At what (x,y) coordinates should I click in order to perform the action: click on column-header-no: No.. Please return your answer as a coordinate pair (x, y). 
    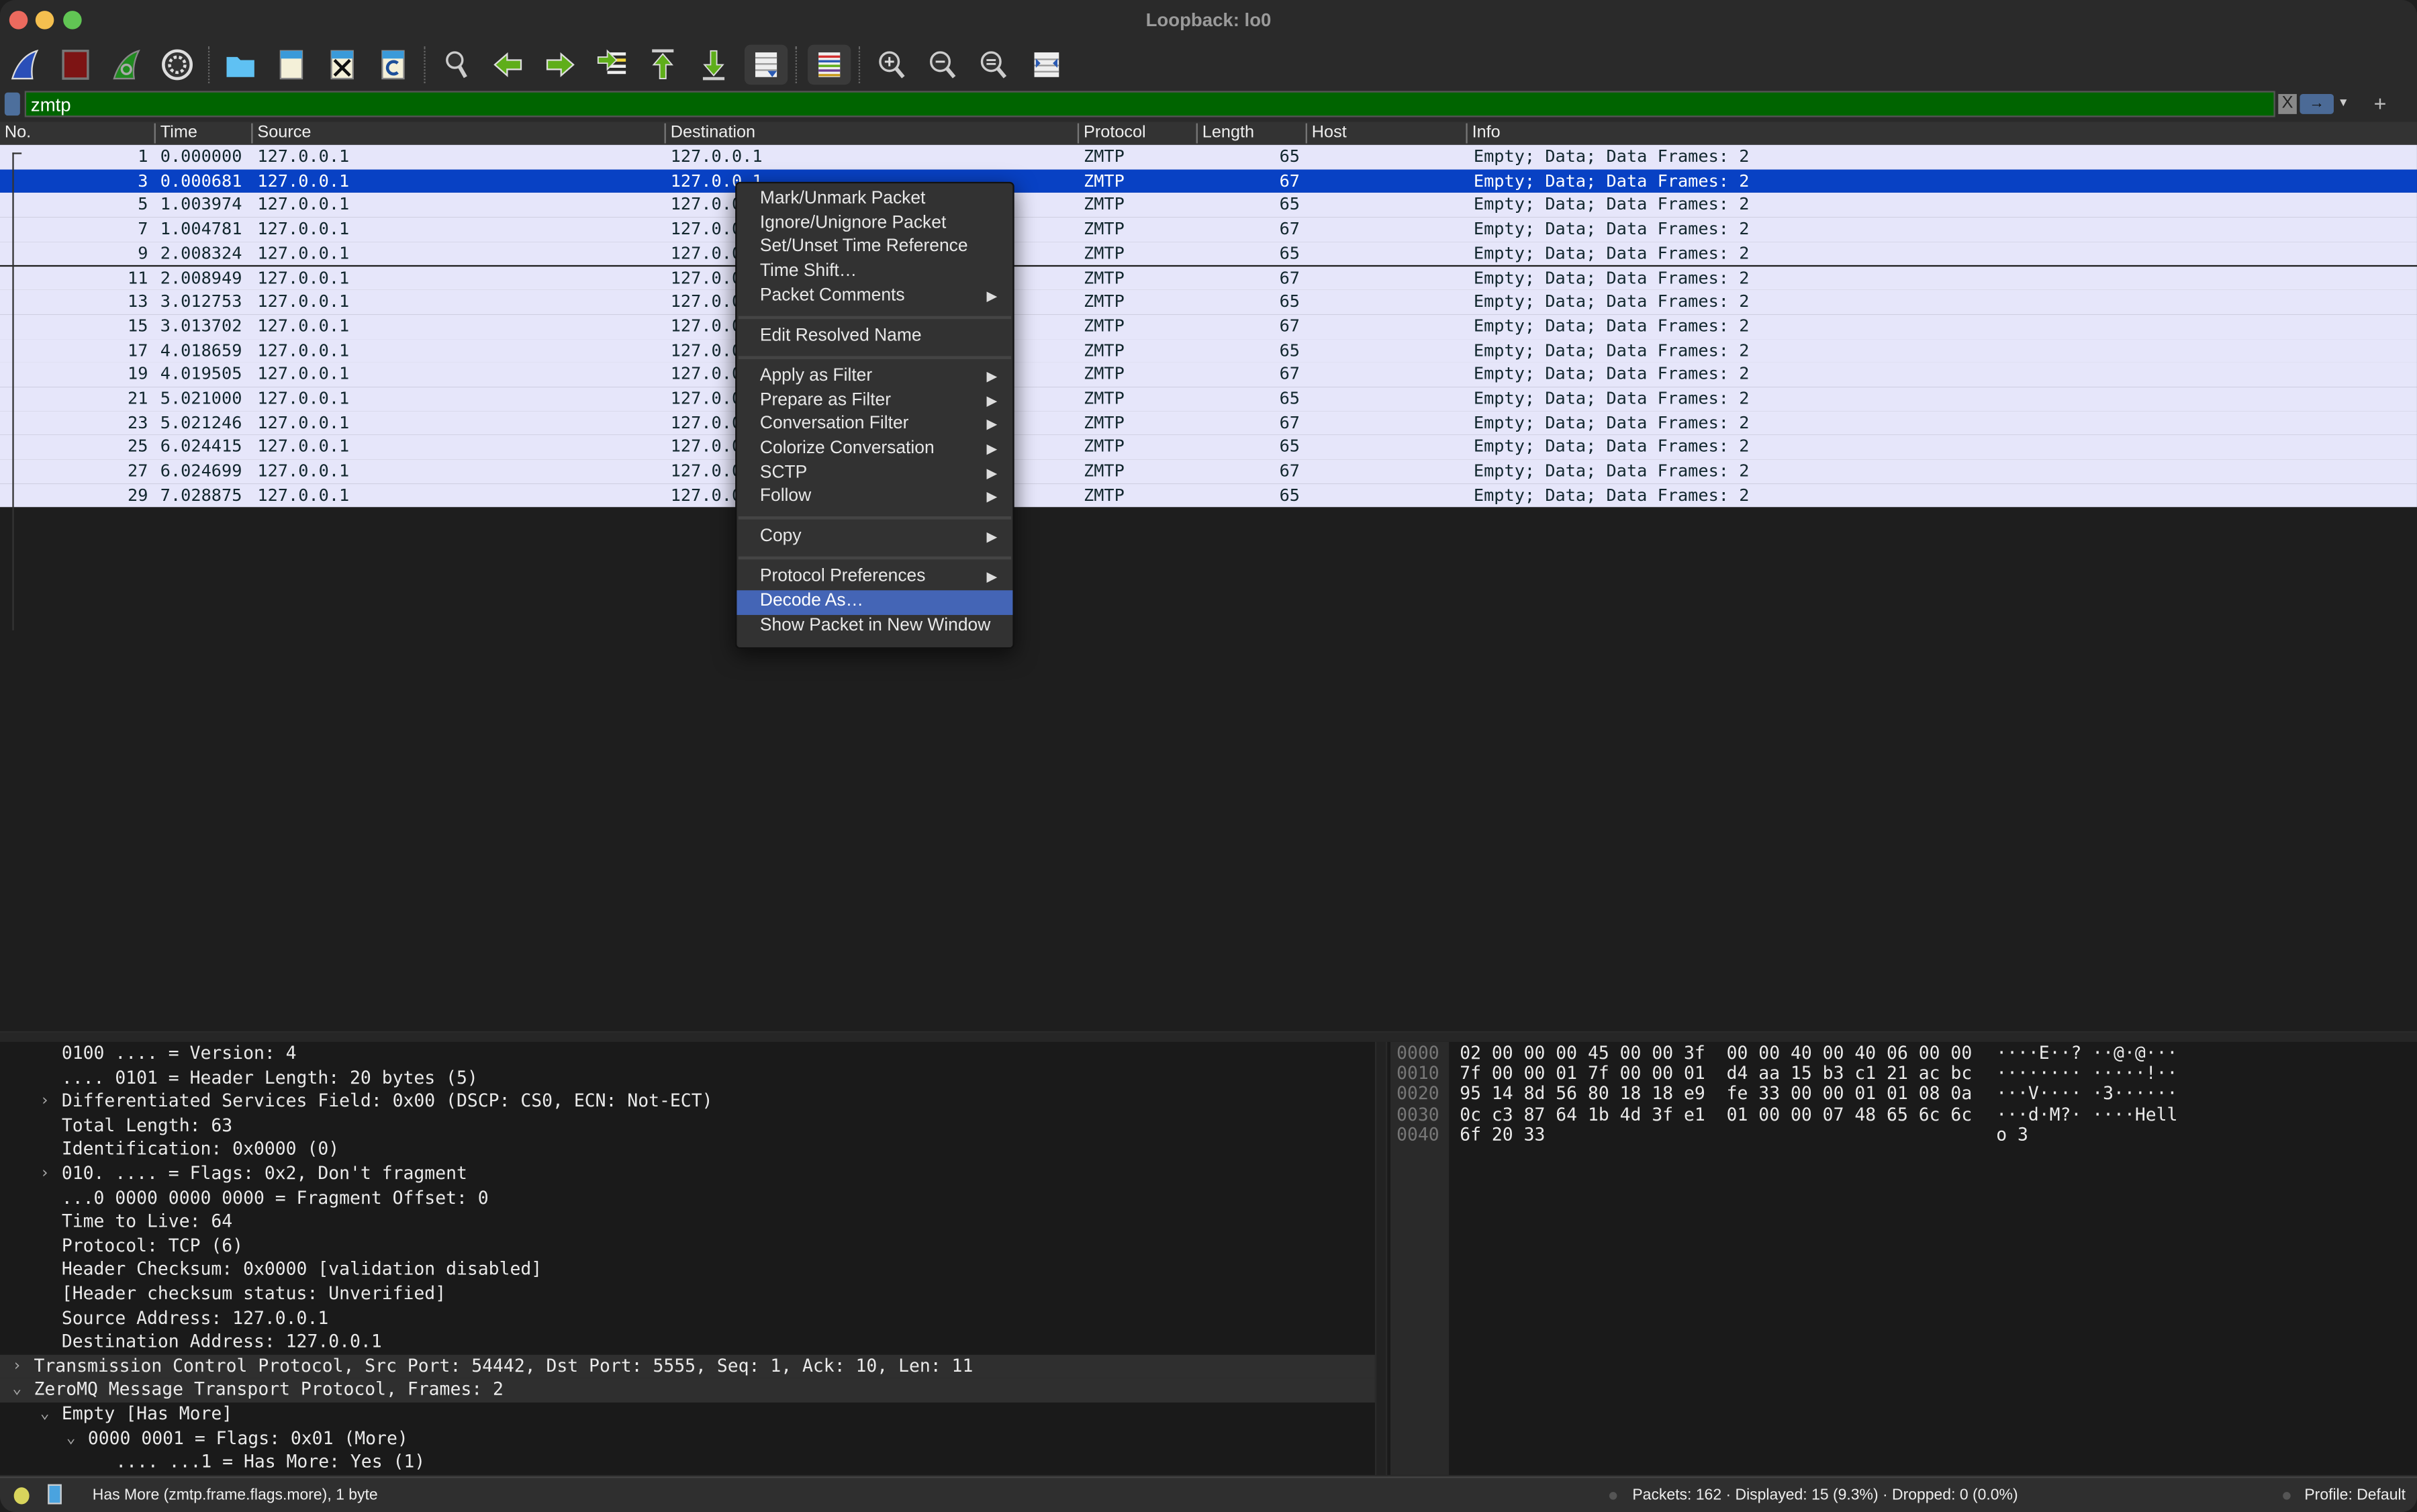
    Looking at the image, I should click on (16, 134).